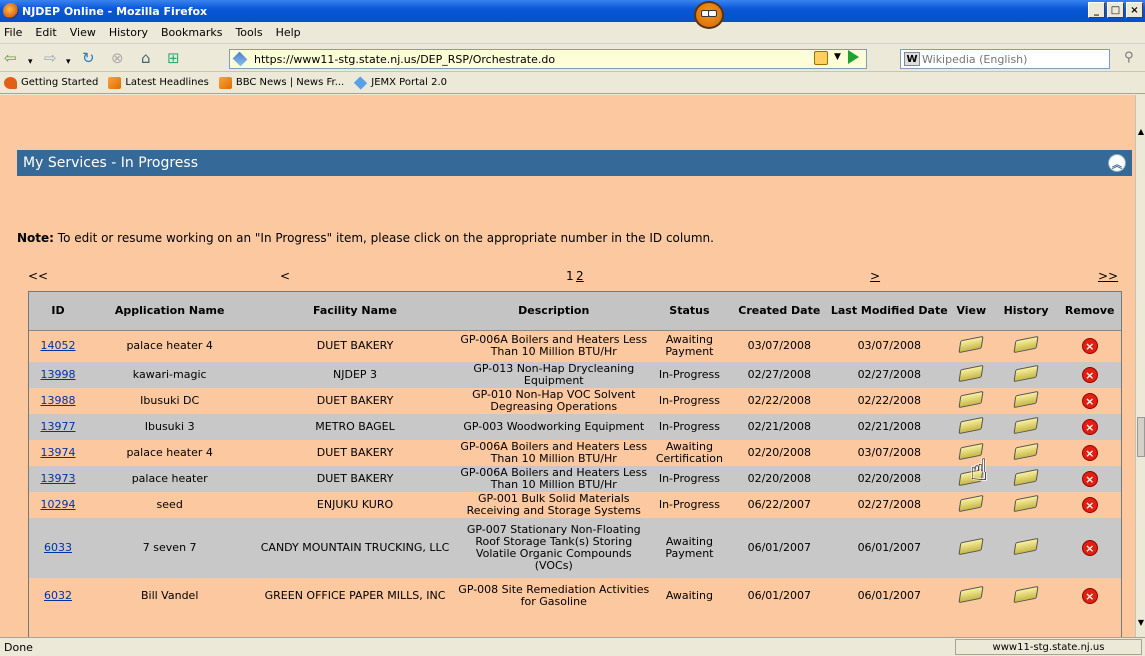 The image size is (1145, 656). Describe the element at coordinates (58, 595) in the screenshot. I see `id-link: 6032` at that location.